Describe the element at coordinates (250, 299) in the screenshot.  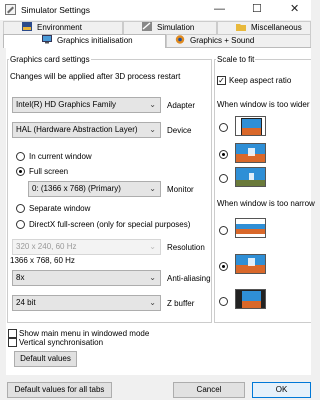
I see `narrower-option-3-thumbnail` at that location.